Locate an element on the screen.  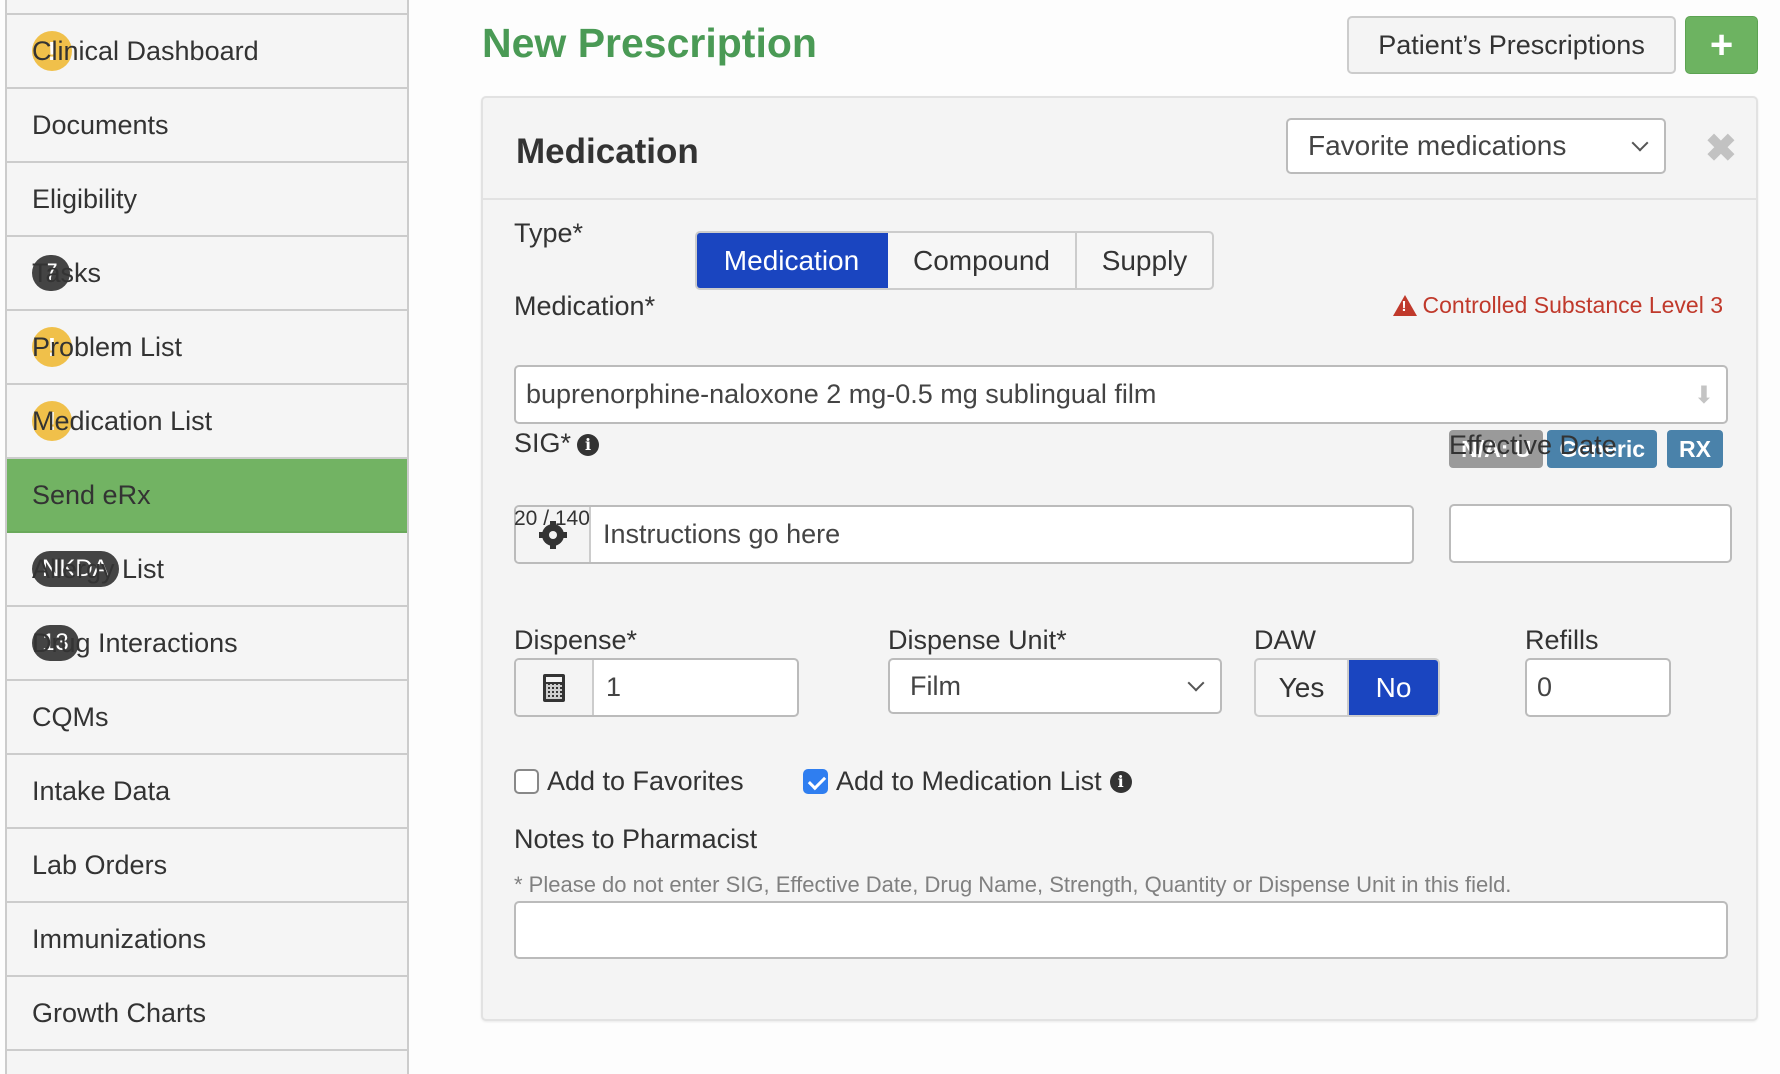
add-to-favorites-checkbox: Add to Favorites is located at coordinates (629, 781).